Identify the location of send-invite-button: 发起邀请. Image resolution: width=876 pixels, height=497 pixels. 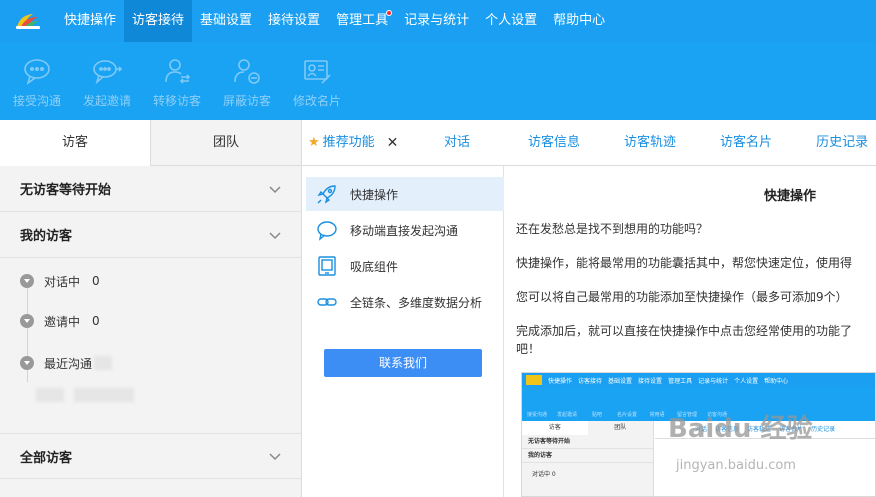
(107, 81).